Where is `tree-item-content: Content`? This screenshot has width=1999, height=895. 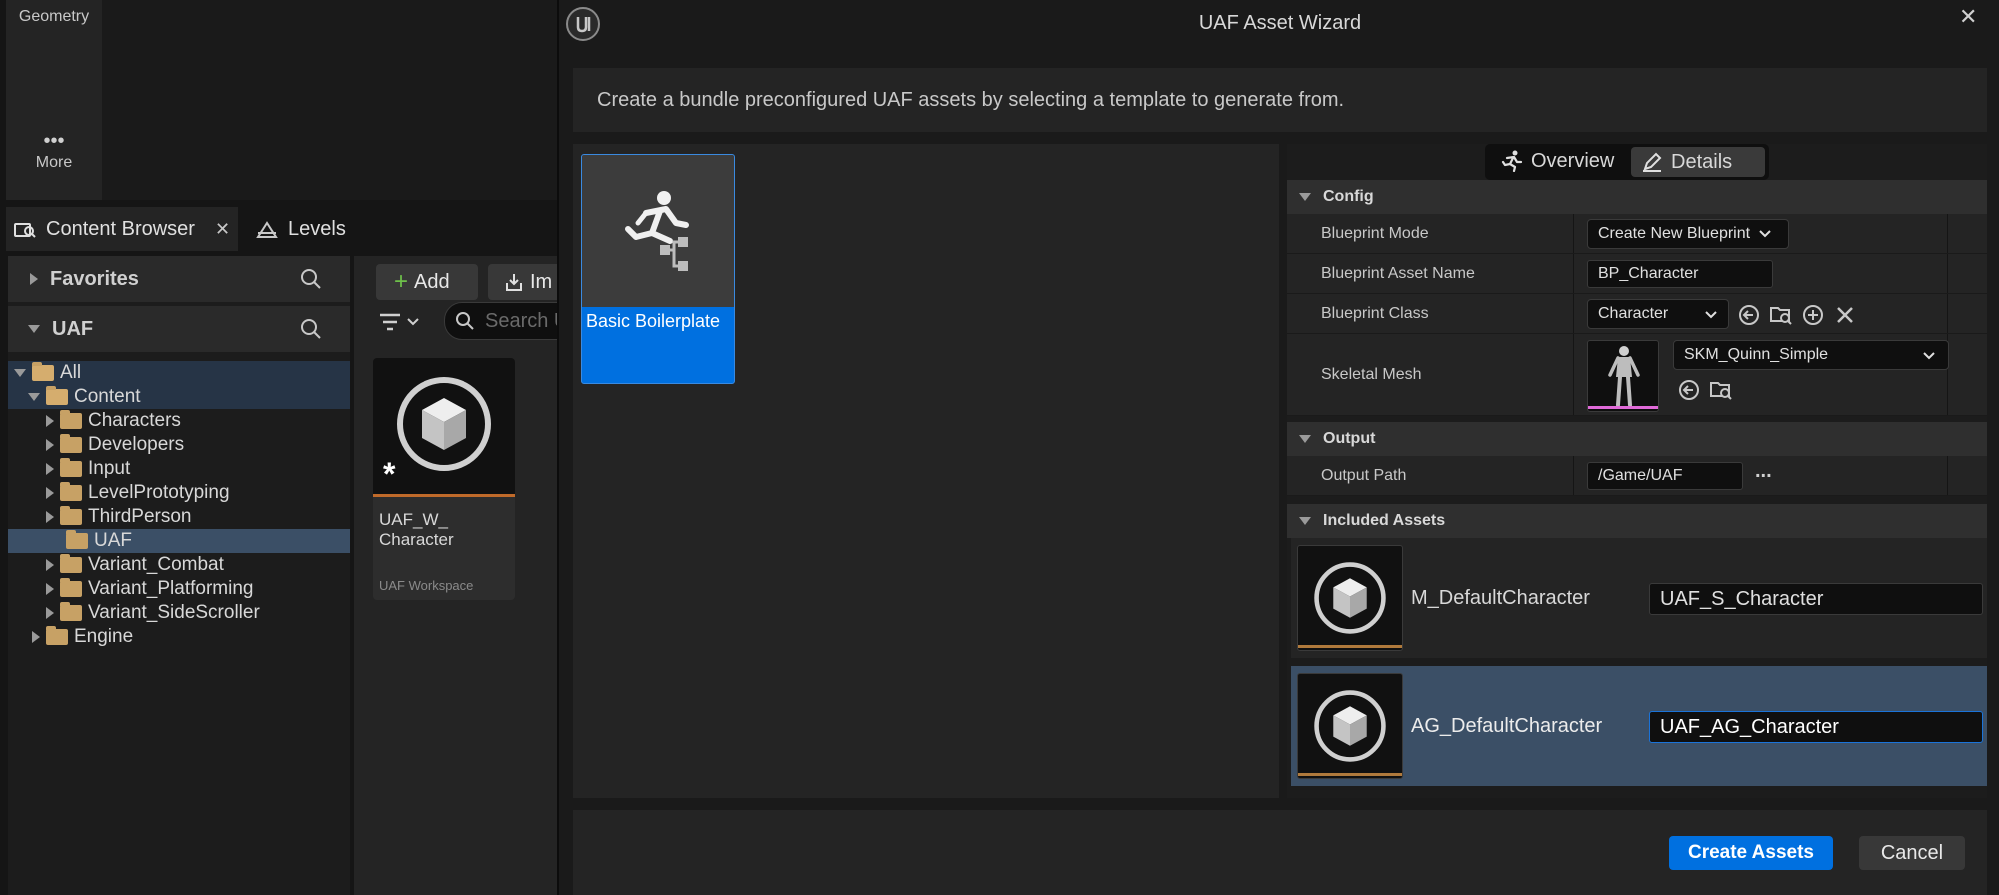 tree-item-content: Content is located at coordinates (179, 397).